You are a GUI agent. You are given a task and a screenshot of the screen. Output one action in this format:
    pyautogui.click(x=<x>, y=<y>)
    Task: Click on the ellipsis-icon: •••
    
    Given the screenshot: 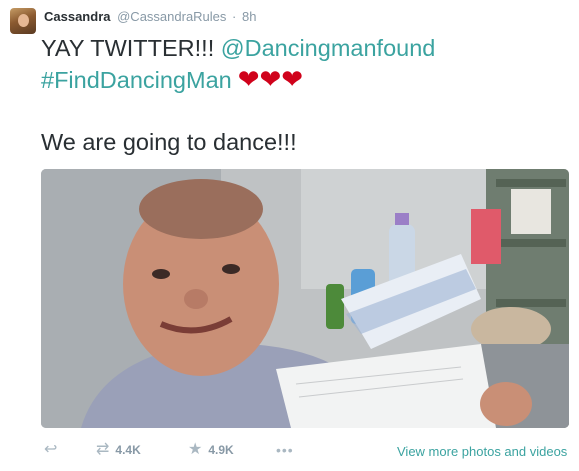 What is the action you would take?
    pyautogui.click(x=285, y=450)
    